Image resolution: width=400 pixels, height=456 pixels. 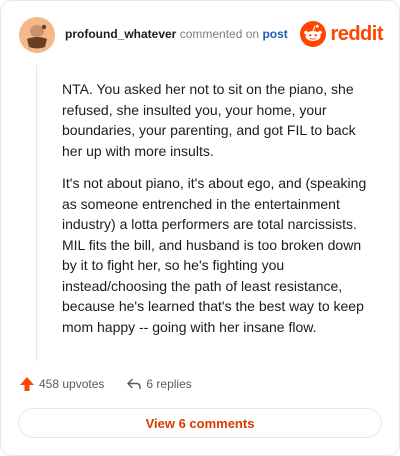 What do you see at coordinates (72, 384) in the screenshot?
I see `upvote-count: 458 upvotes` at bounding box center [72, 384].